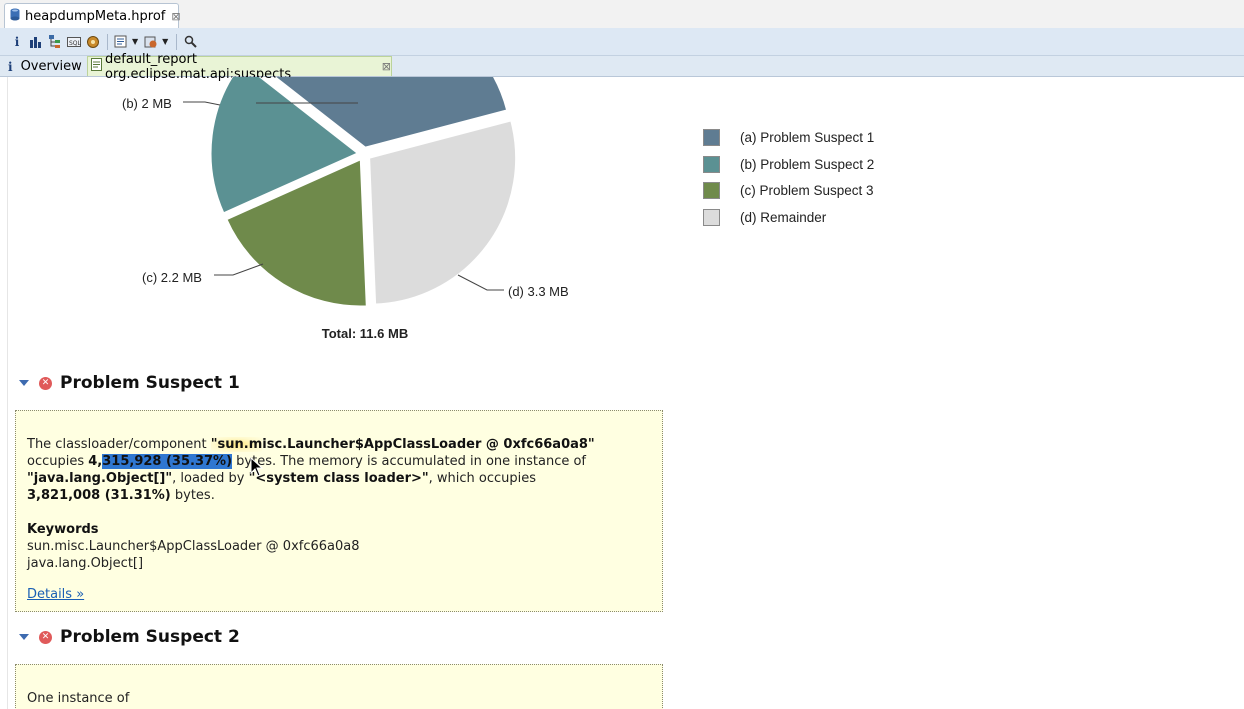  Describe the element at coordinates (783, 217) in the screenshot. I see `legend-label: (d) Remainder` at that location.